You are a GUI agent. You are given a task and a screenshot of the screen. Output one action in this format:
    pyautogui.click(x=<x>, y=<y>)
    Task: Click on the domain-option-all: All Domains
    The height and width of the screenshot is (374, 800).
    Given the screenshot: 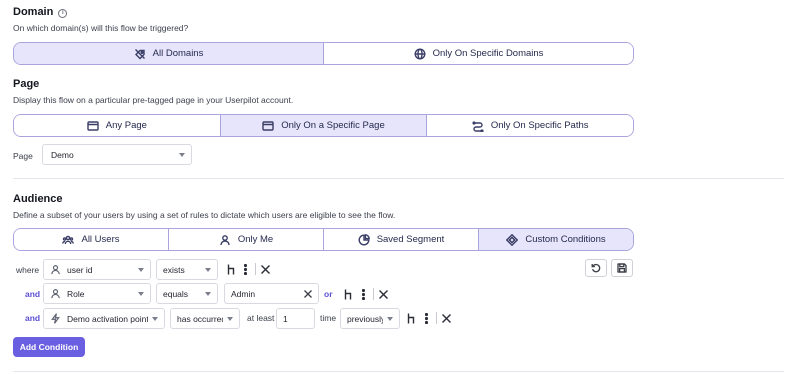 What is the action you would take?
    pyautogui.click(x=168, y=53)
    